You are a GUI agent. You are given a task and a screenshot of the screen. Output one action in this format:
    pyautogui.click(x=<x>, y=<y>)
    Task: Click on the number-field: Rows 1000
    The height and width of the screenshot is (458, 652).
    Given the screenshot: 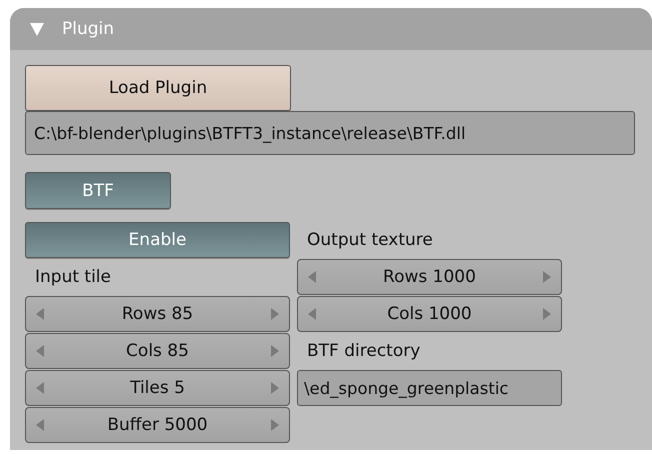 What is the action you would take?
    pyautogui.click(x=429, y=277)
    